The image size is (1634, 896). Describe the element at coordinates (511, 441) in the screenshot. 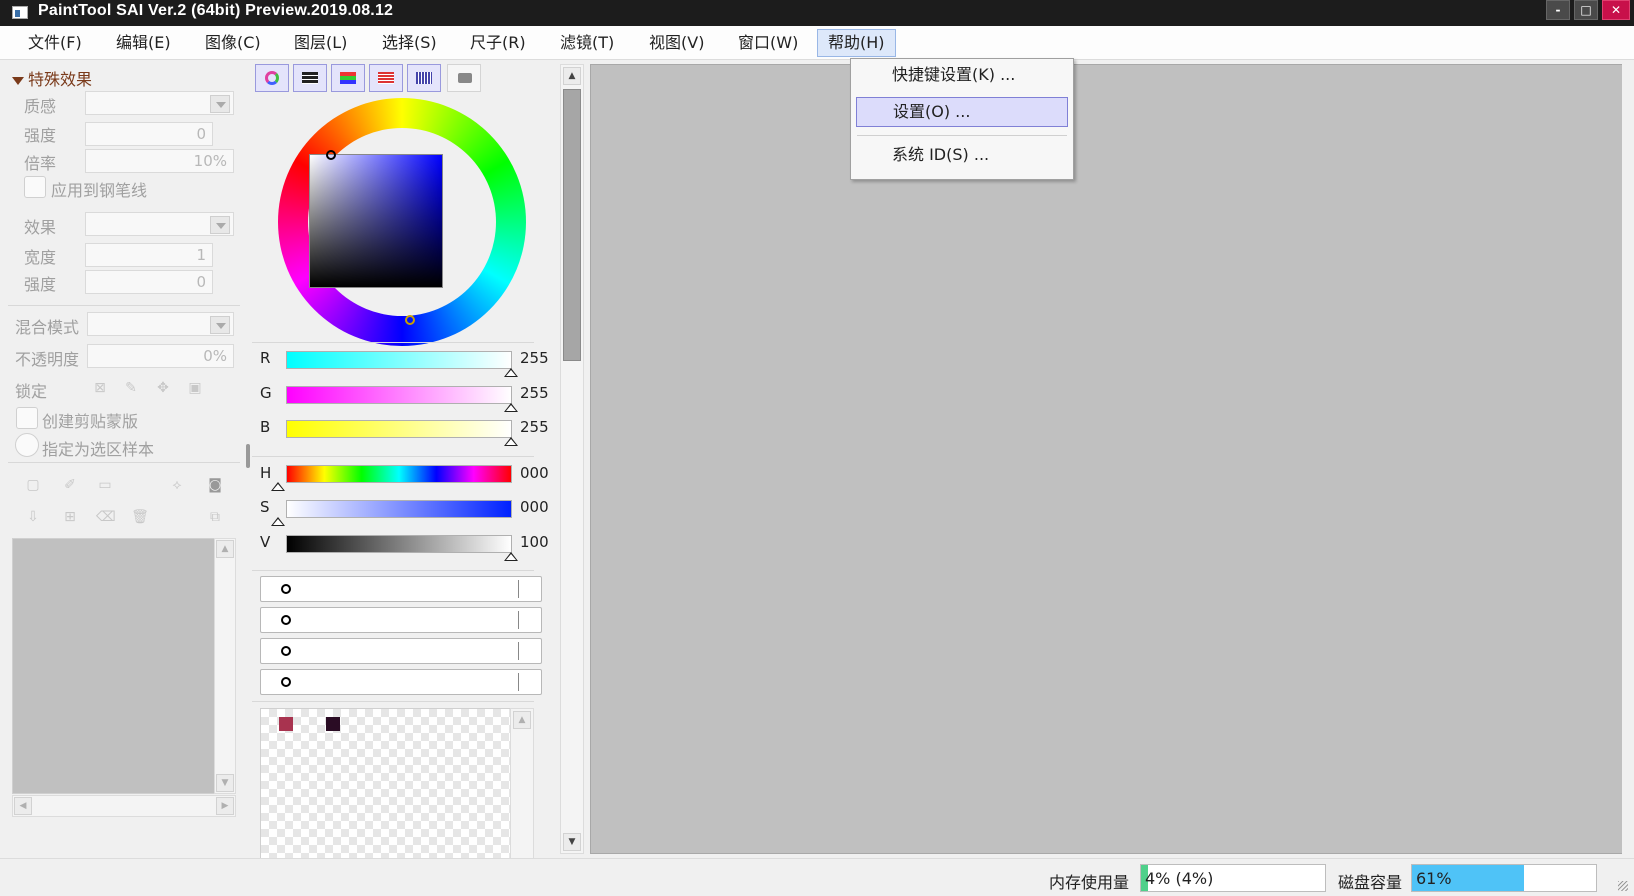

I see `b-slider-thumb` at that location.